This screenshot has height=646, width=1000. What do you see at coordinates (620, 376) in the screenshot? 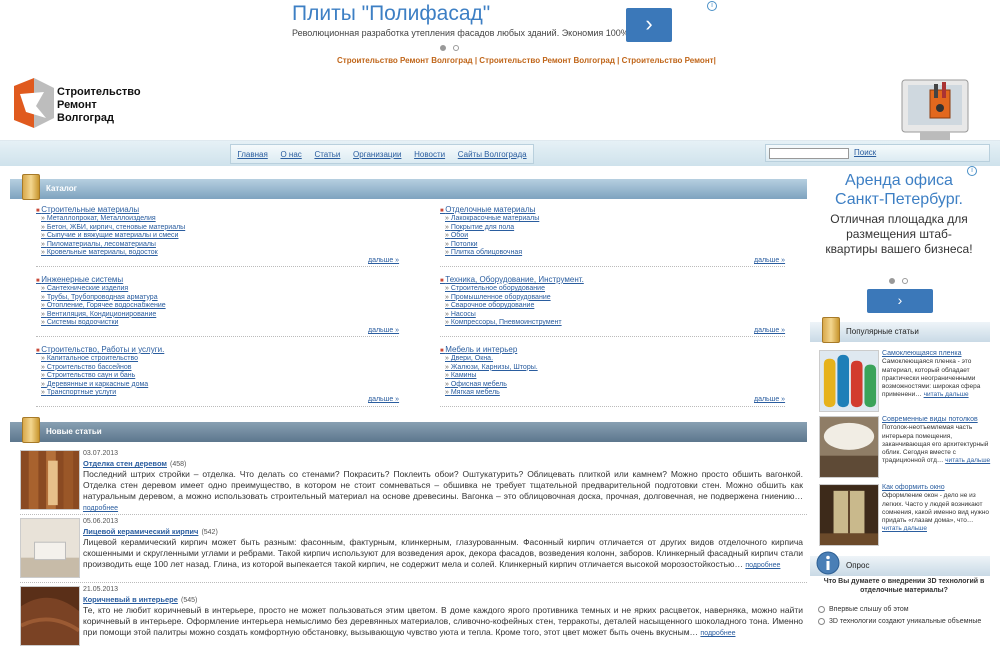
I see `catalog-item: Камины` at bounding box center [620, 376].